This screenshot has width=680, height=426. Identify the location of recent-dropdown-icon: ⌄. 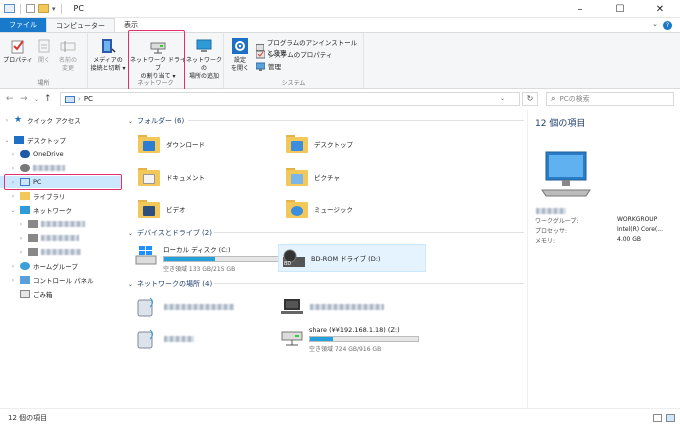
(36, 99).